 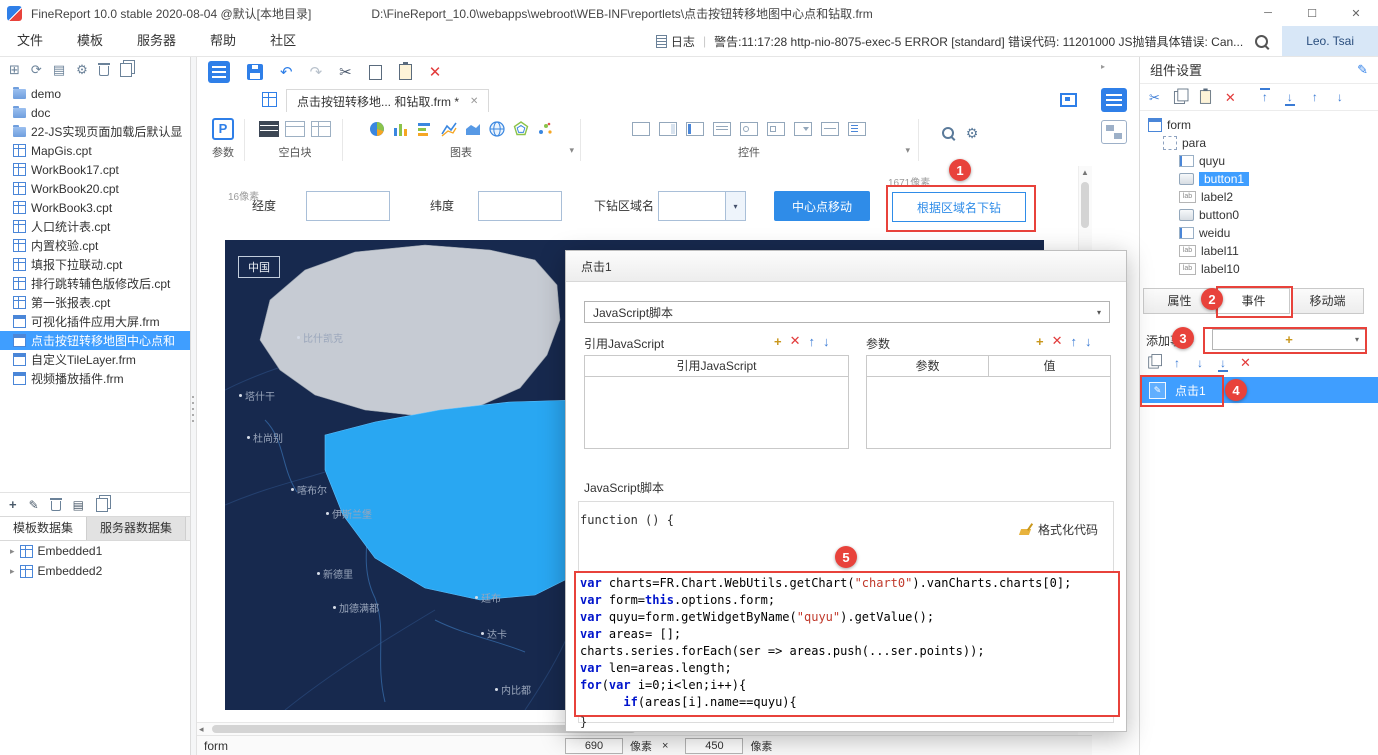 I want to click on component-tree-item: quyu, so click(x=1259, y=161).